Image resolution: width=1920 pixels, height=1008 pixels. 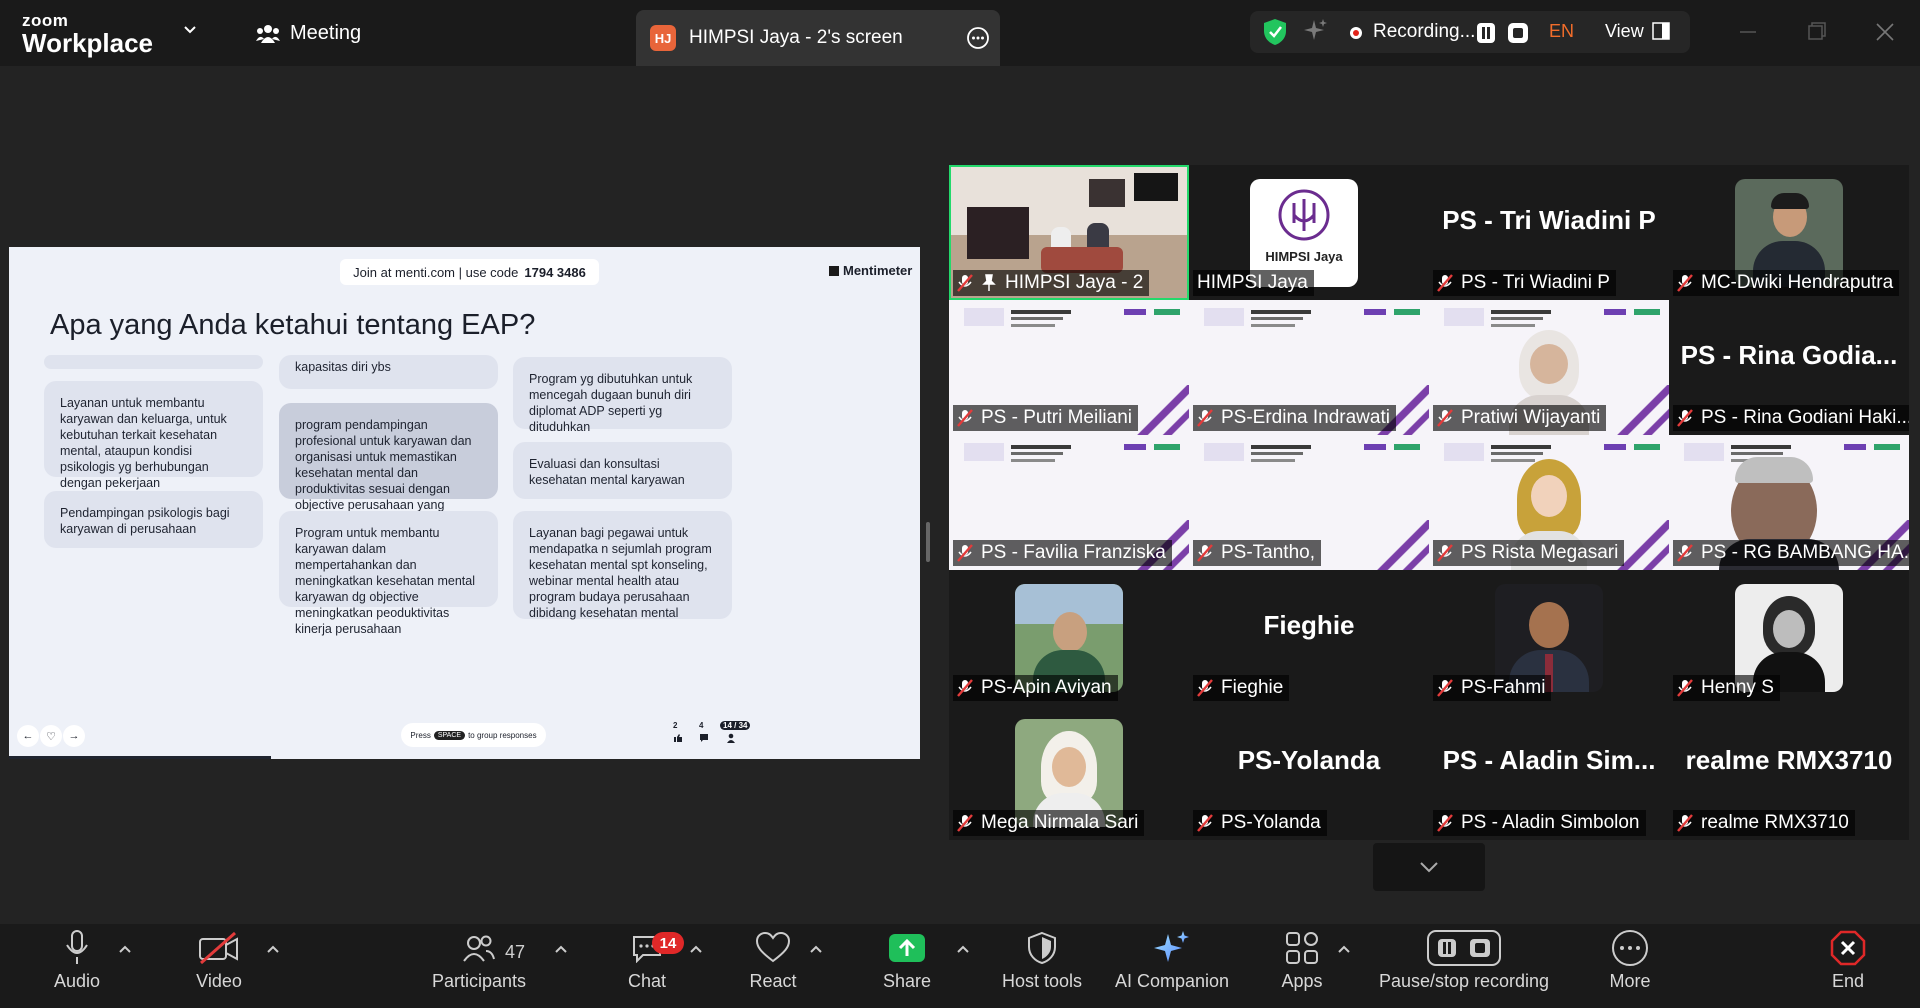 What do you see at coordinates (907, 966) in the screenshot?
I see `share-button: Share` at bounding box center [907, 966].